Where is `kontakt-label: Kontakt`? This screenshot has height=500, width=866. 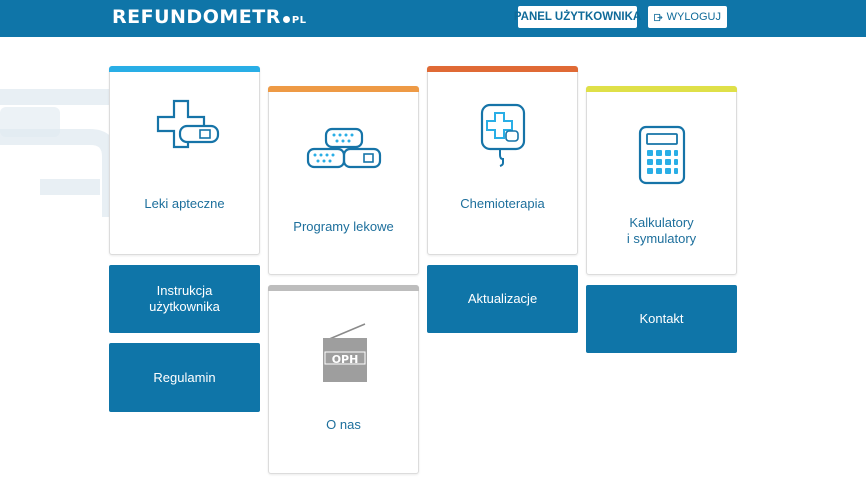 kontakt-label: Kontakt is located at coordinates (661, 318).